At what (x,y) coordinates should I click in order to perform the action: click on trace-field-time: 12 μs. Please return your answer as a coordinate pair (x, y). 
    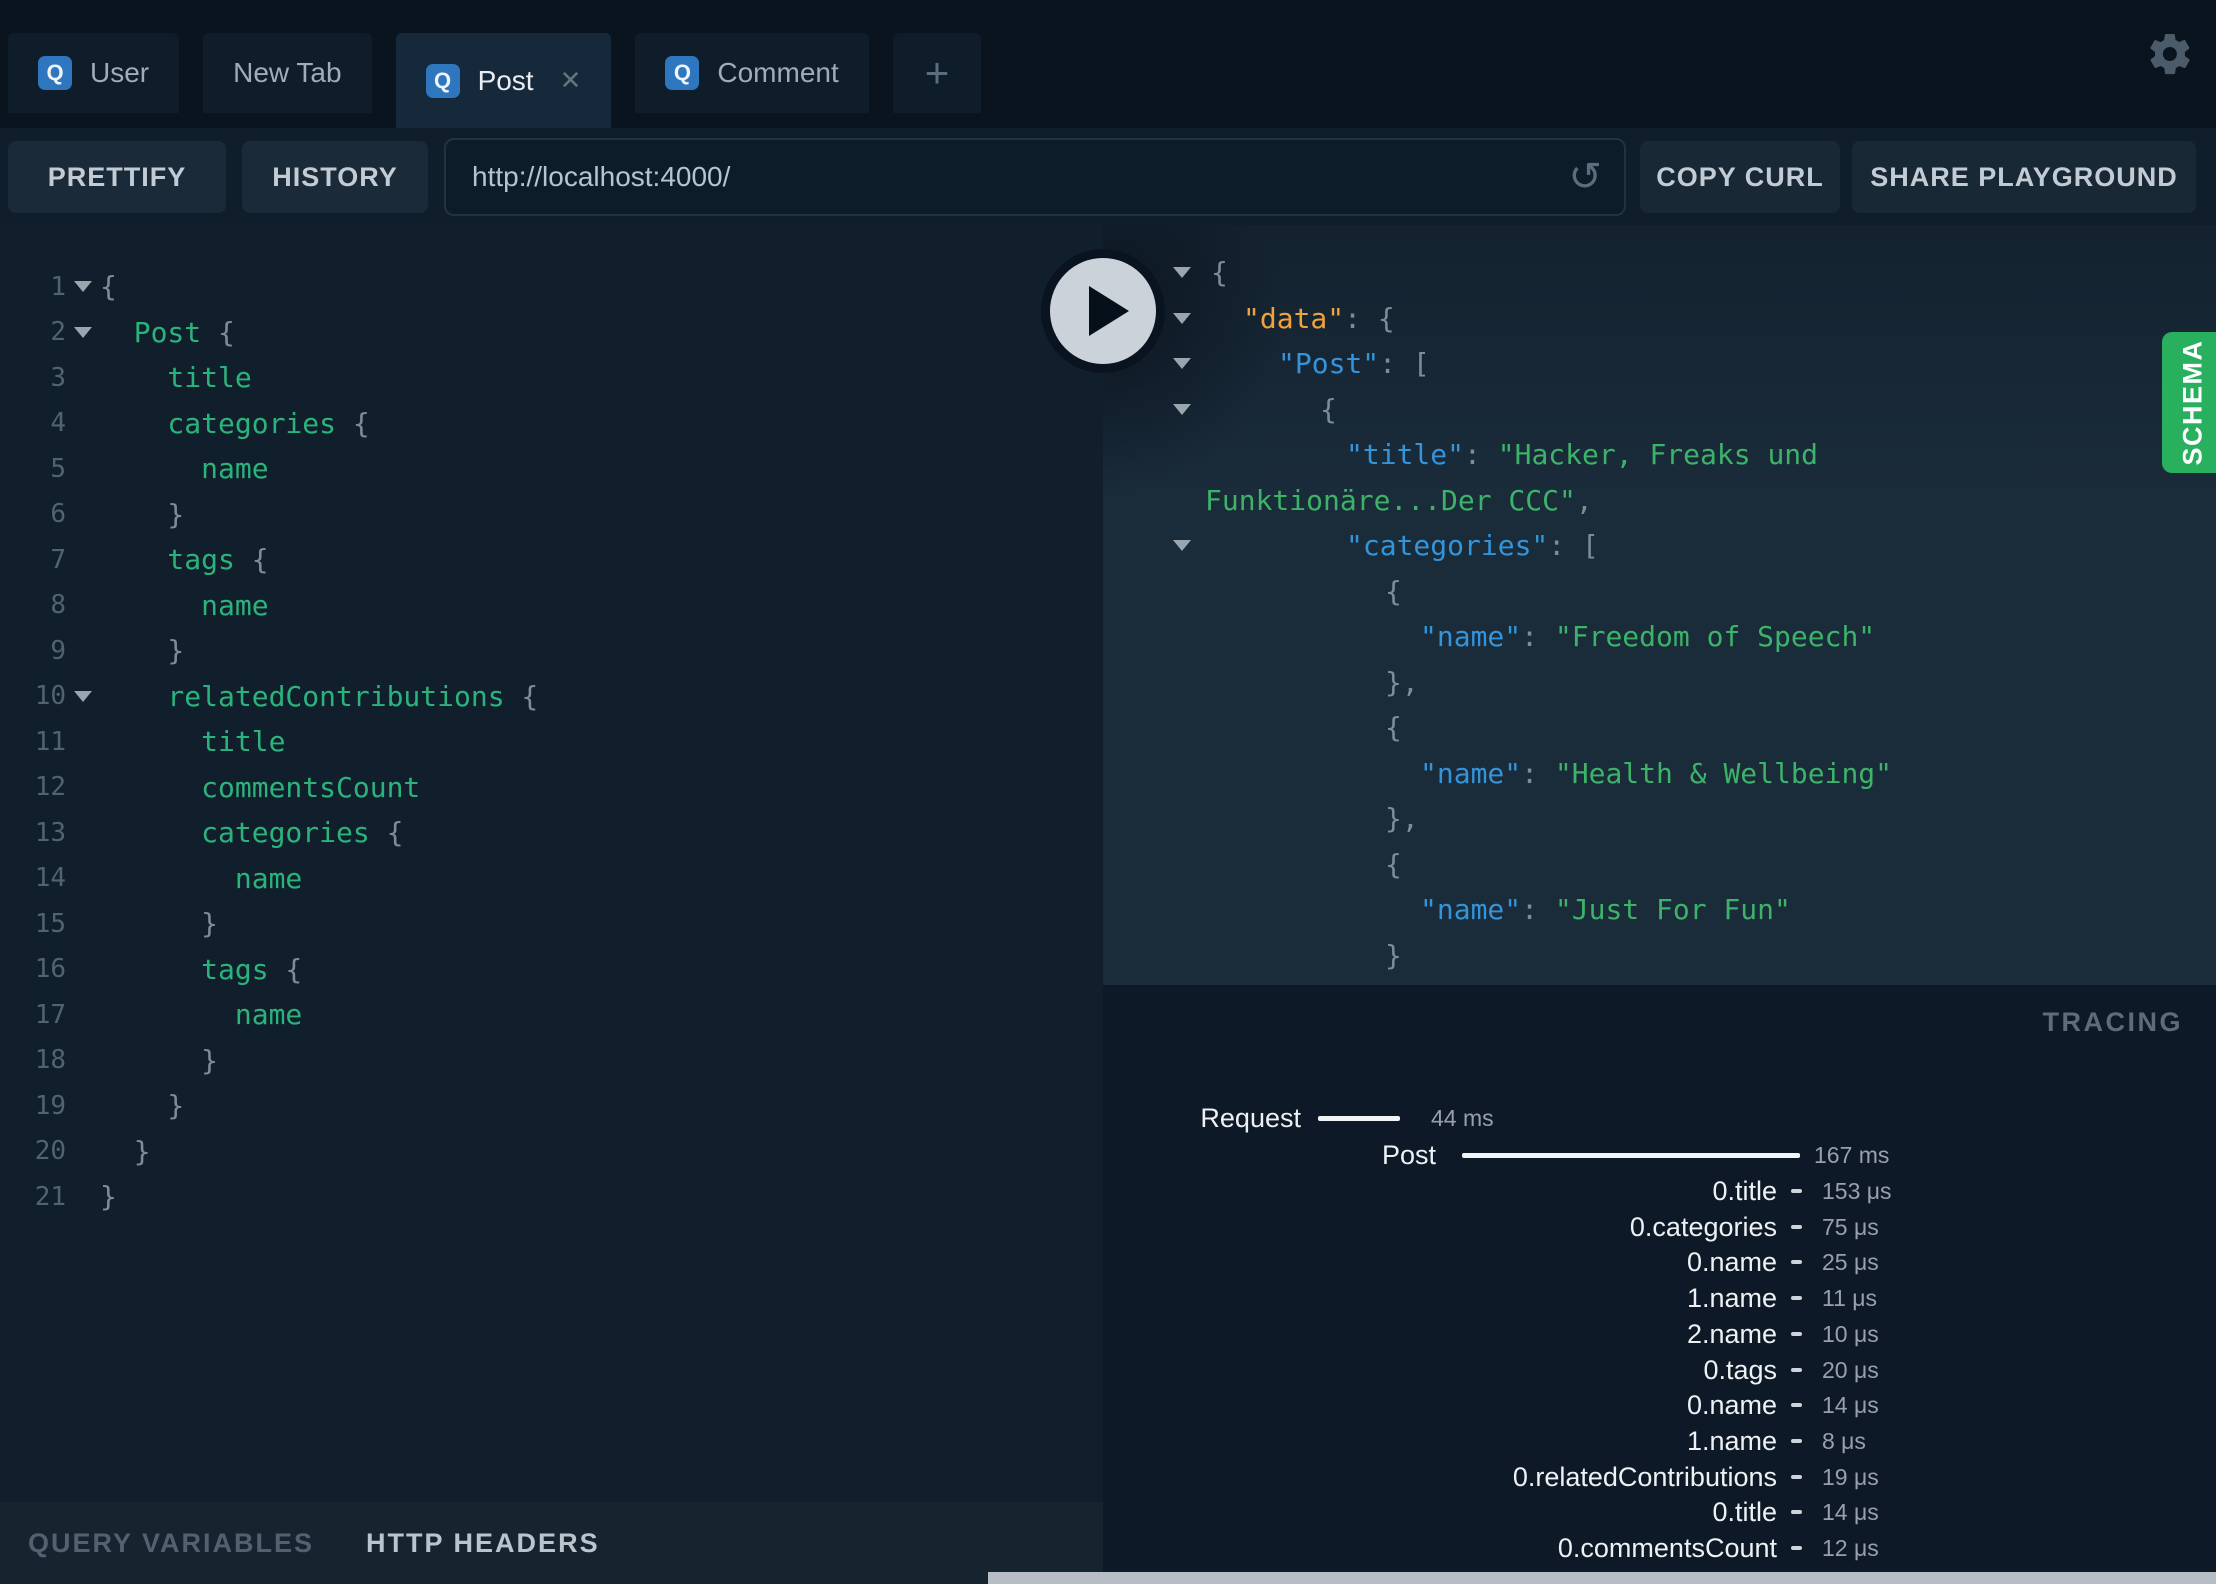
    Looking at the image, I should click on (1850, 1548).